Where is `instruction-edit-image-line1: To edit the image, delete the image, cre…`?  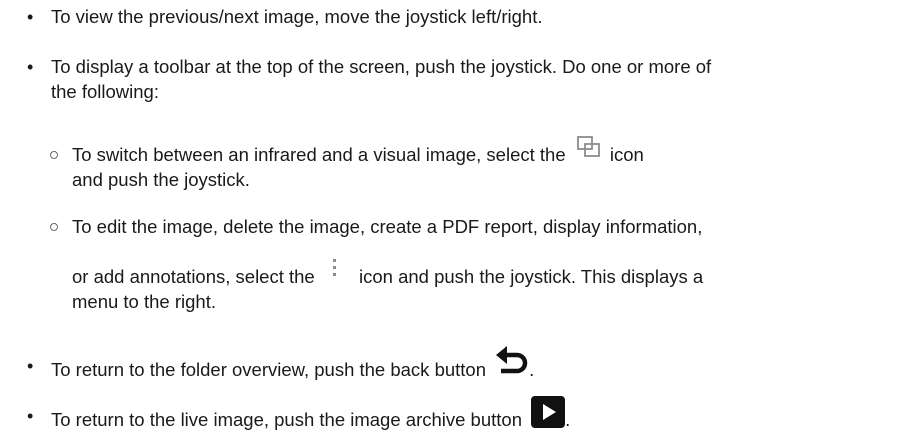 instruction-edit-image-line1: To edit the image, delete the image, cre… is located at coordinates (387, 226).